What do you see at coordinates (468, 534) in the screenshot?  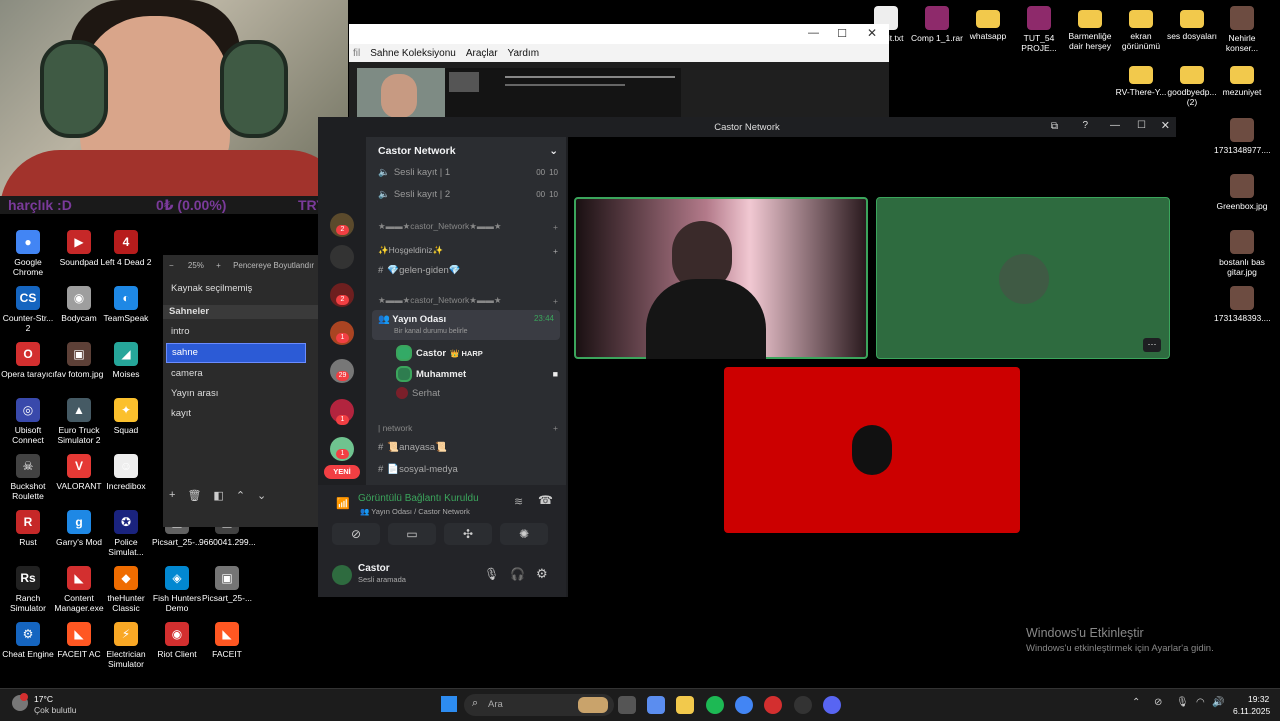 I see `activities-button: ✣` at bounding box center [468, 534].